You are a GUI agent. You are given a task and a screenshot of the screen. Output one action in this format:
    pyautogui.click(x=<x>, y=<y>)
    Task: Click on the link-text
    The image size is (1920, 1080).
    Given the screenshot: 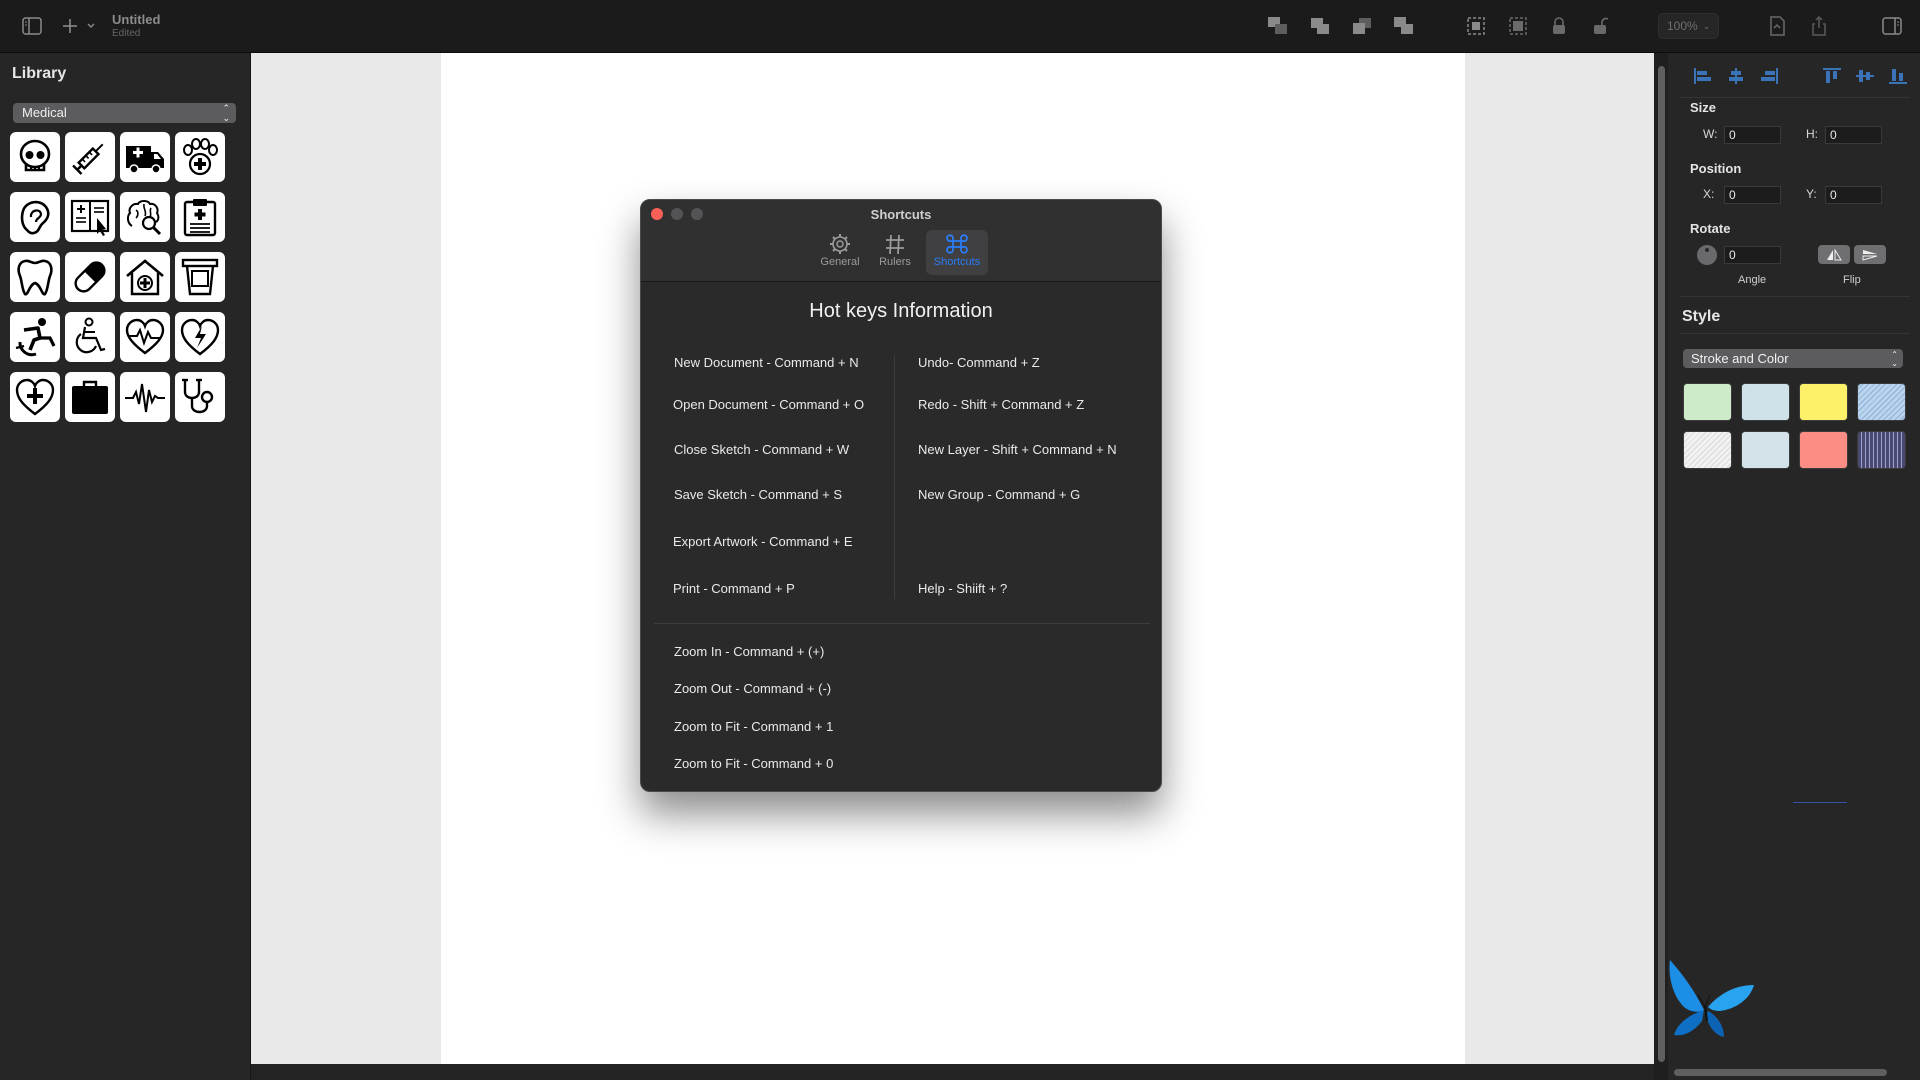 What is the action you would take?
    pyautogui.click(x=1820, y=798)
    